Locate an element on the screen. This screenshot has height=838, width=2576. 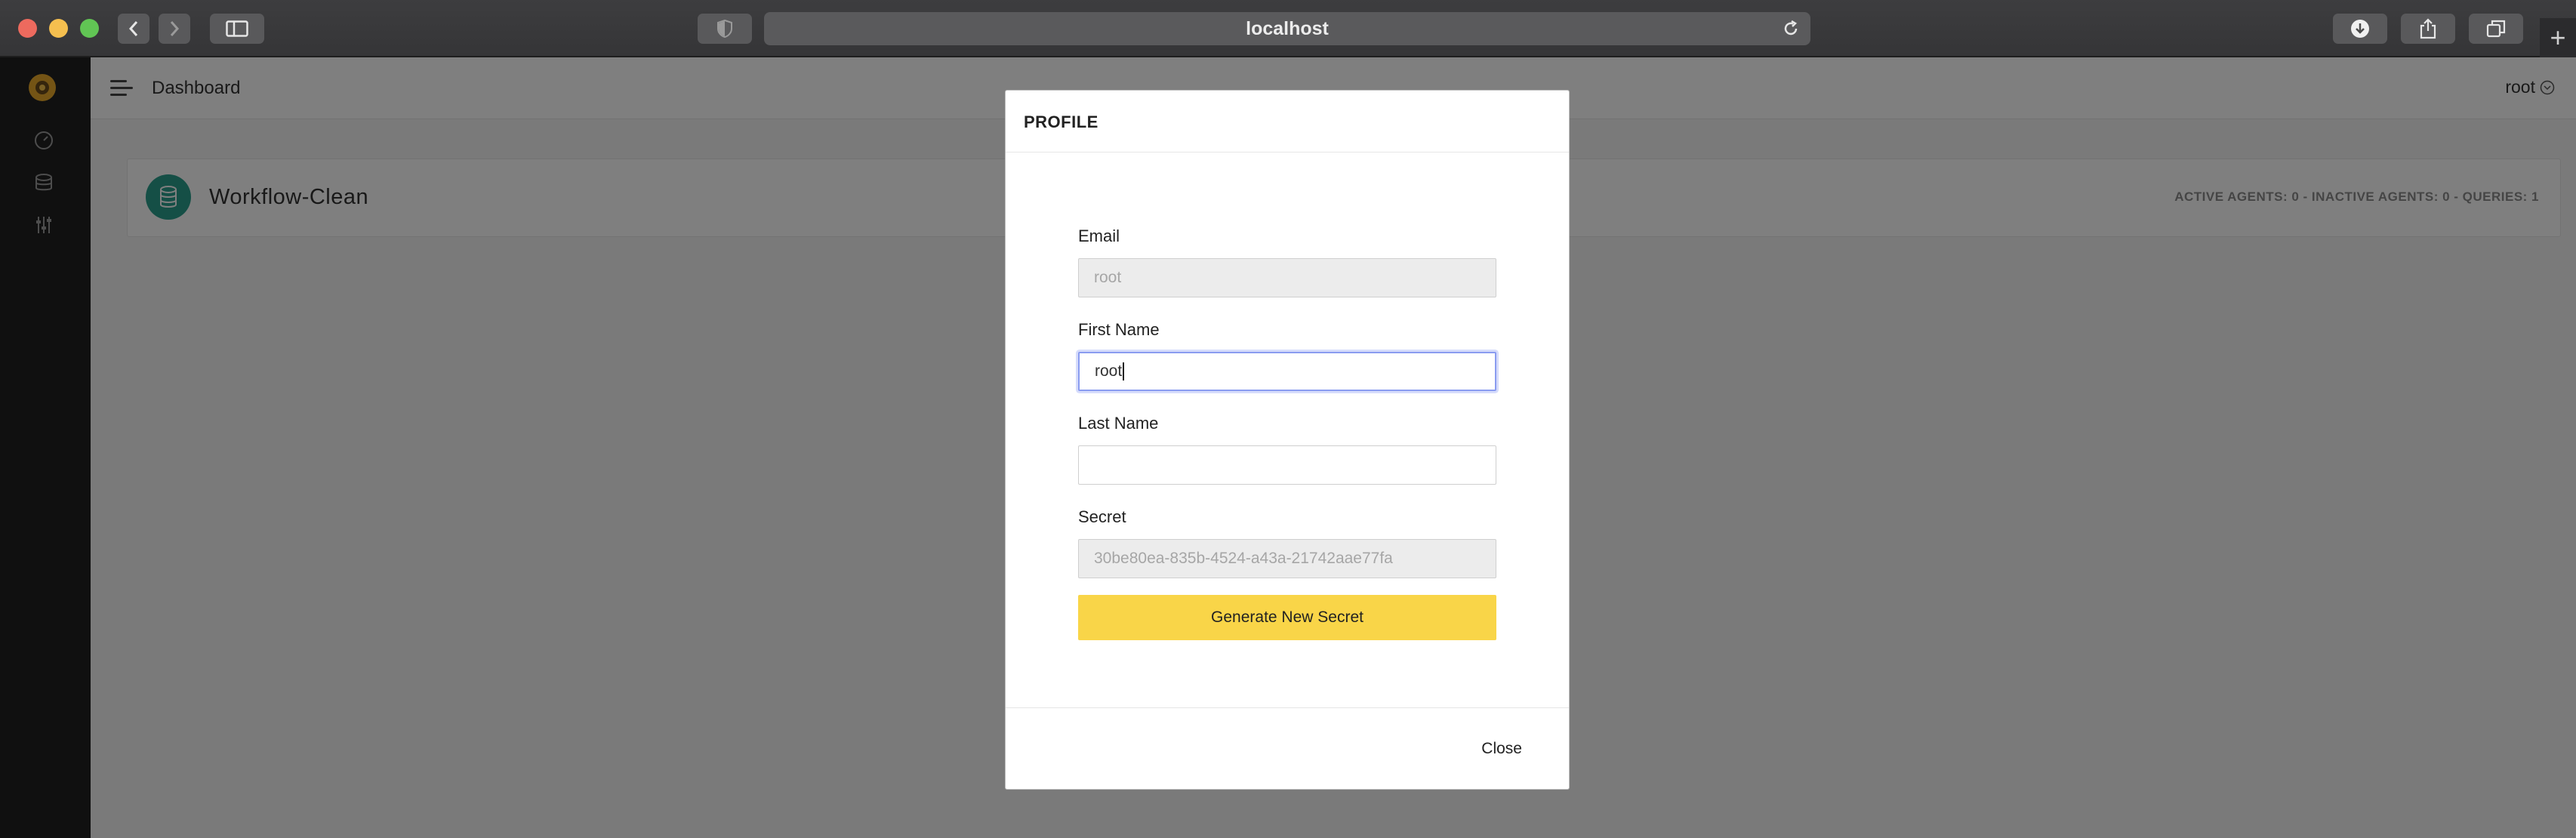
reload-icon is located at coordinates (1791, 29).